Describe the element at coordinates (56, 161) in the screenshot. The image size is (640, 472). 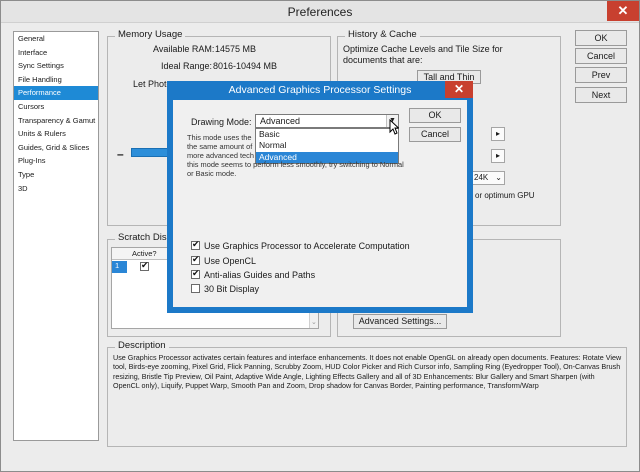
I see `category-plug-ins: Plug-Ins` at that location.